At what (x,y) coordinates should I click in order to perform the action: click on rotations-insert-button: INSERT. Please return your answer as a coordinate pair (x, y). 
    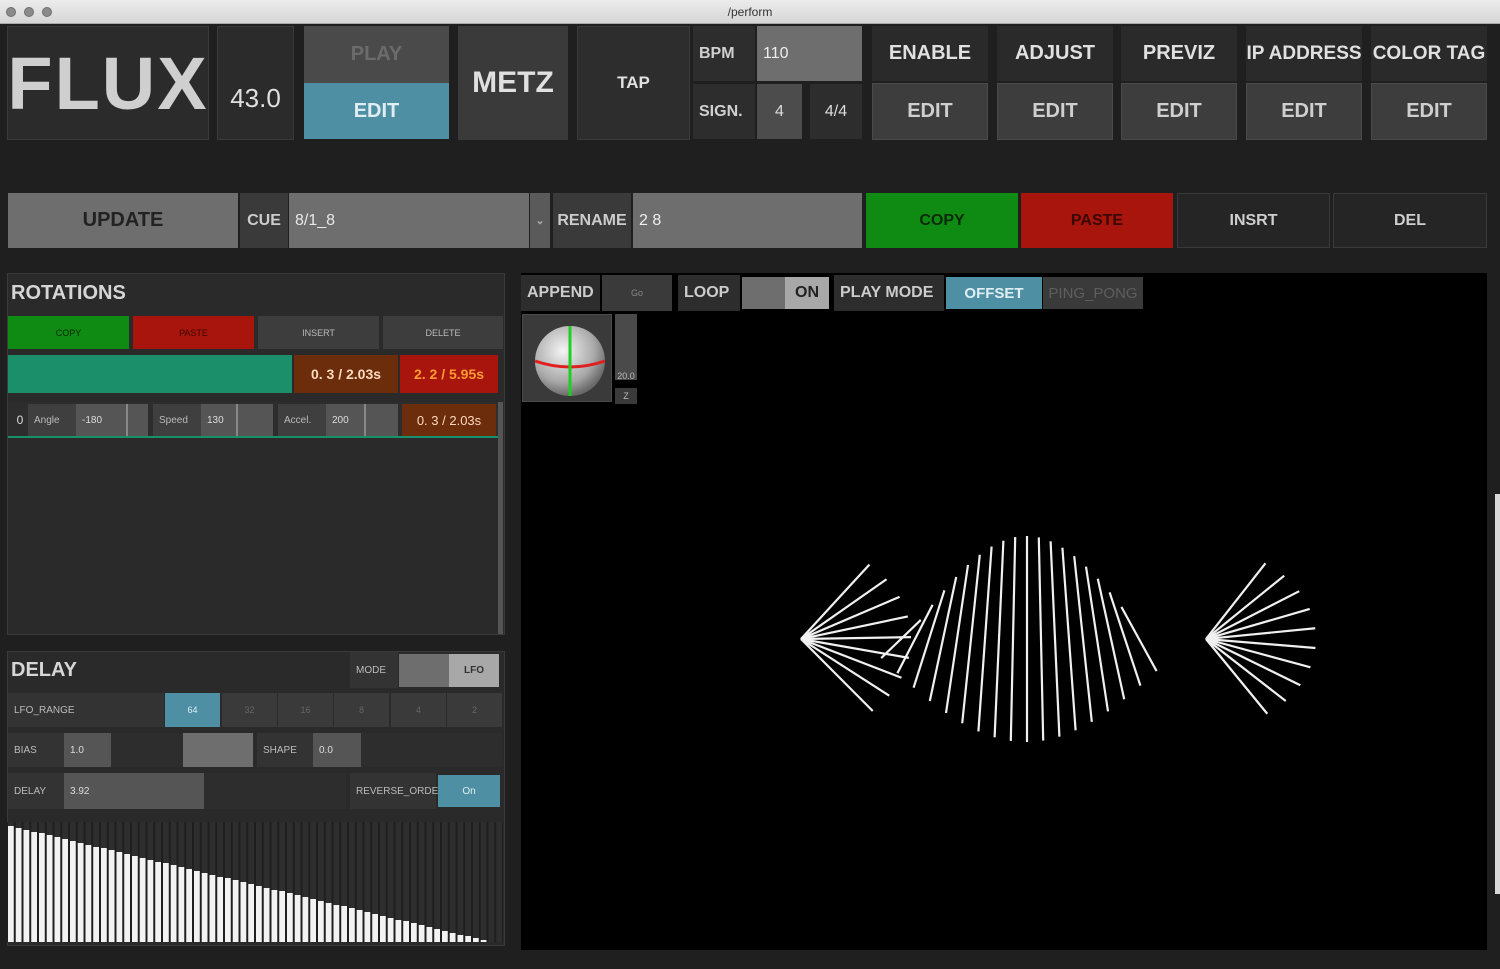
    Looking at the image, I should click on (318, 332).